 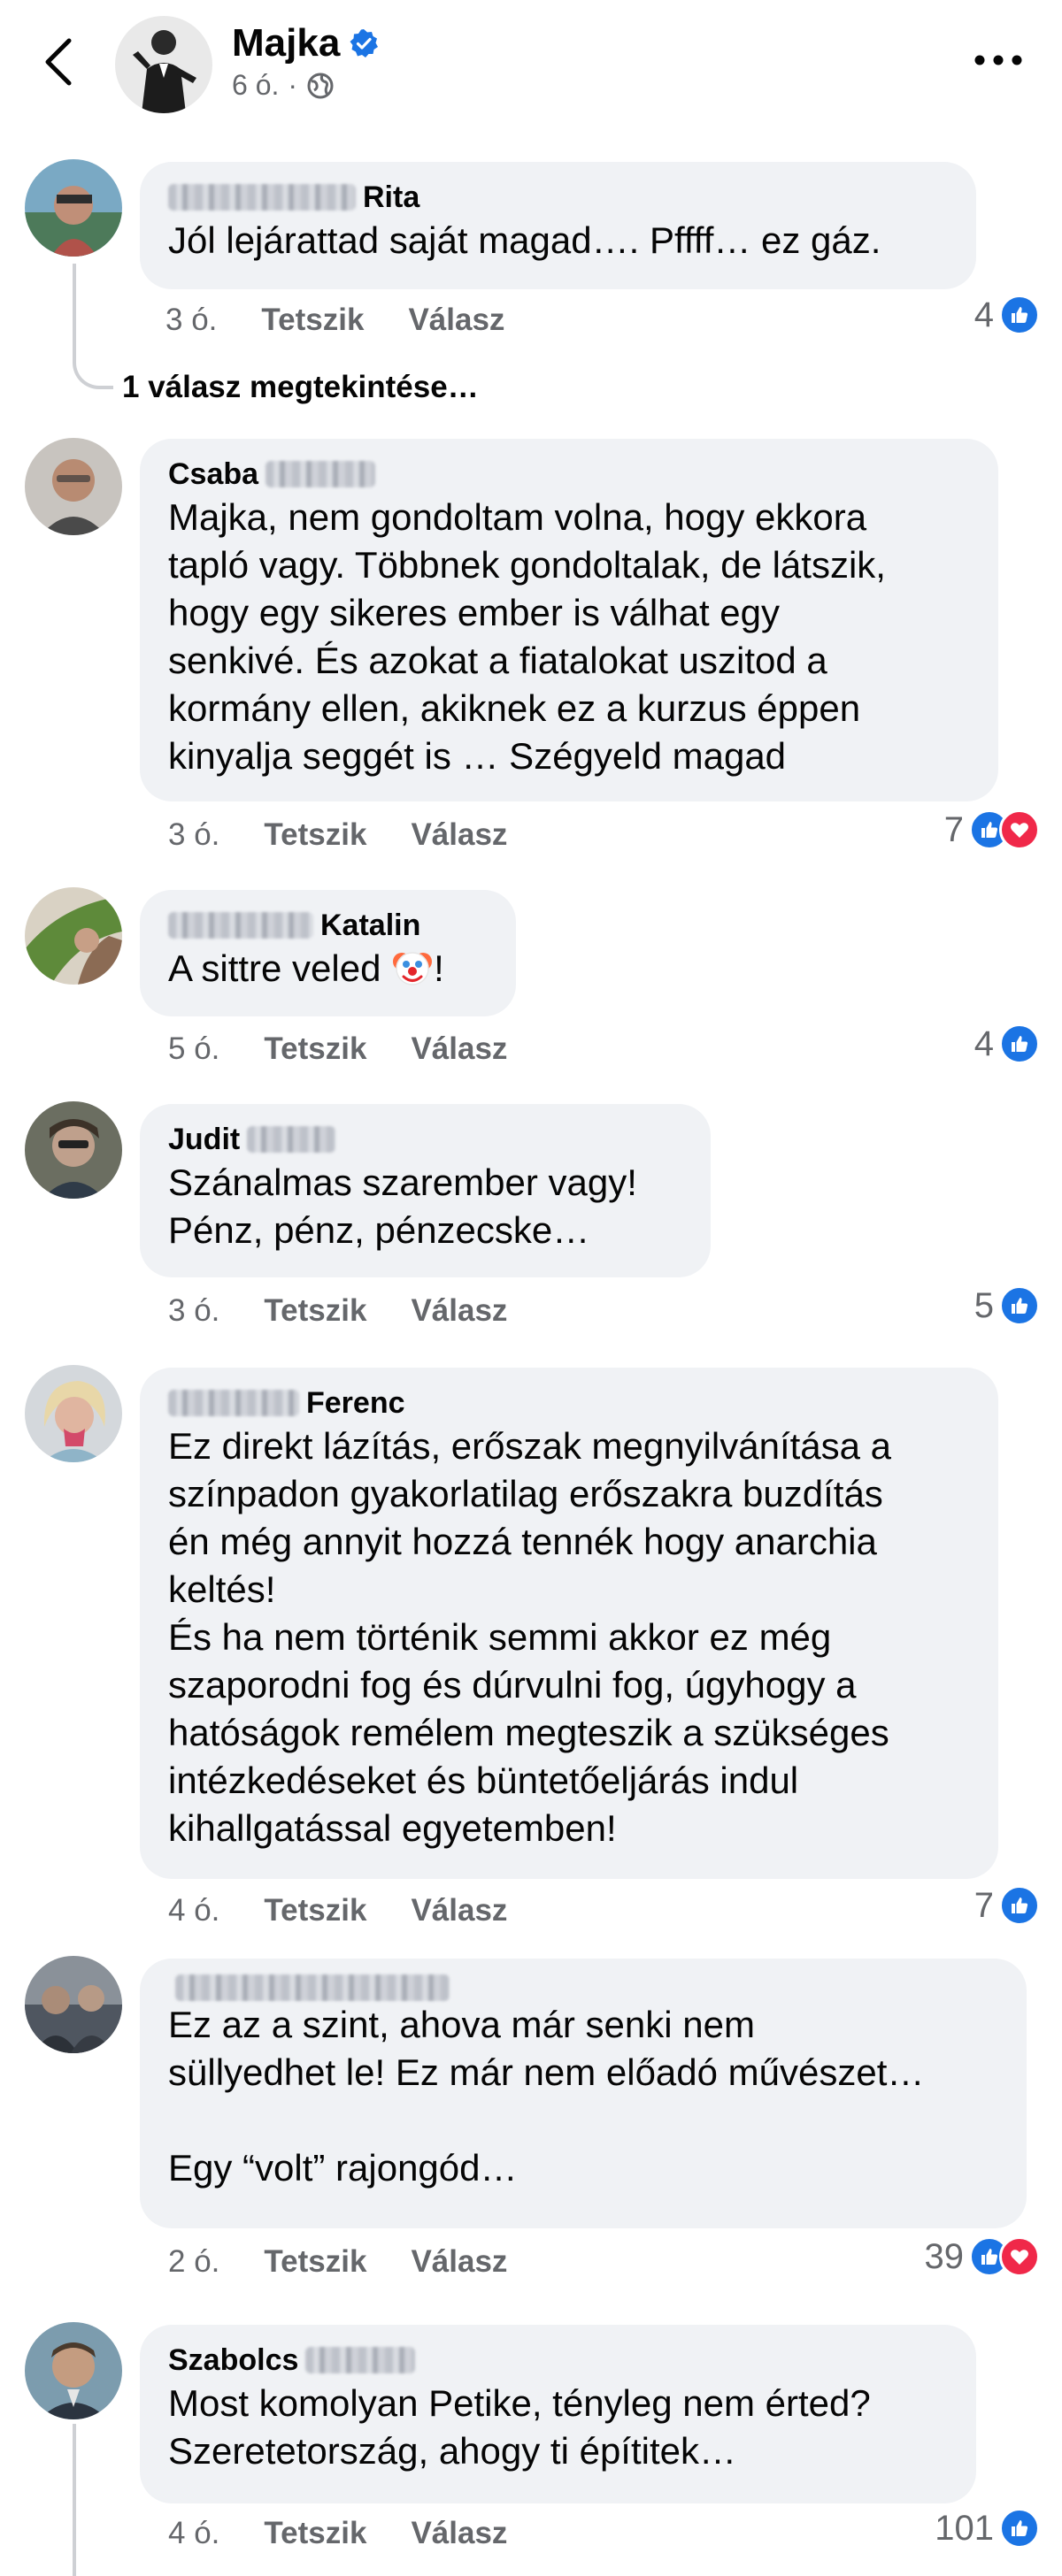 I want to click on chevron-left-icon, so click(x=59, y=62).